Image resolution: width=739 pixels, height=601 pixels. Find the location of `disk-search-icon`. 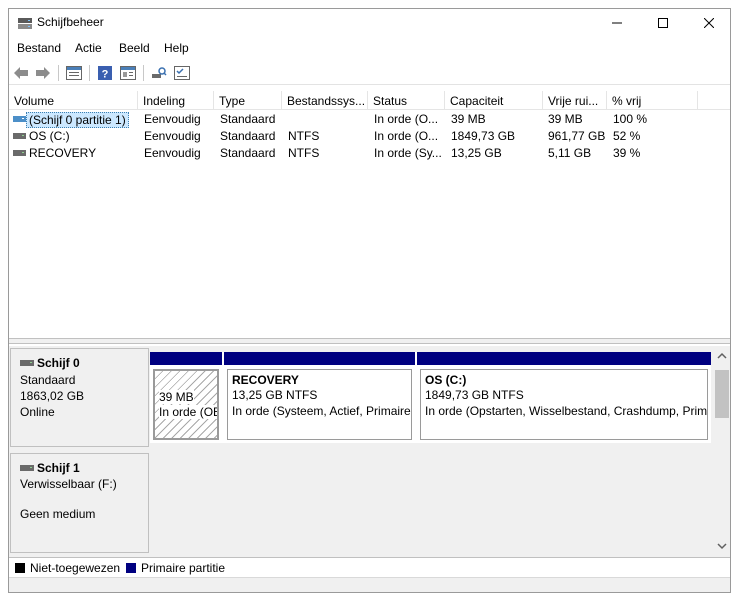

disk-search-icon is located at coordinates (159, 72).